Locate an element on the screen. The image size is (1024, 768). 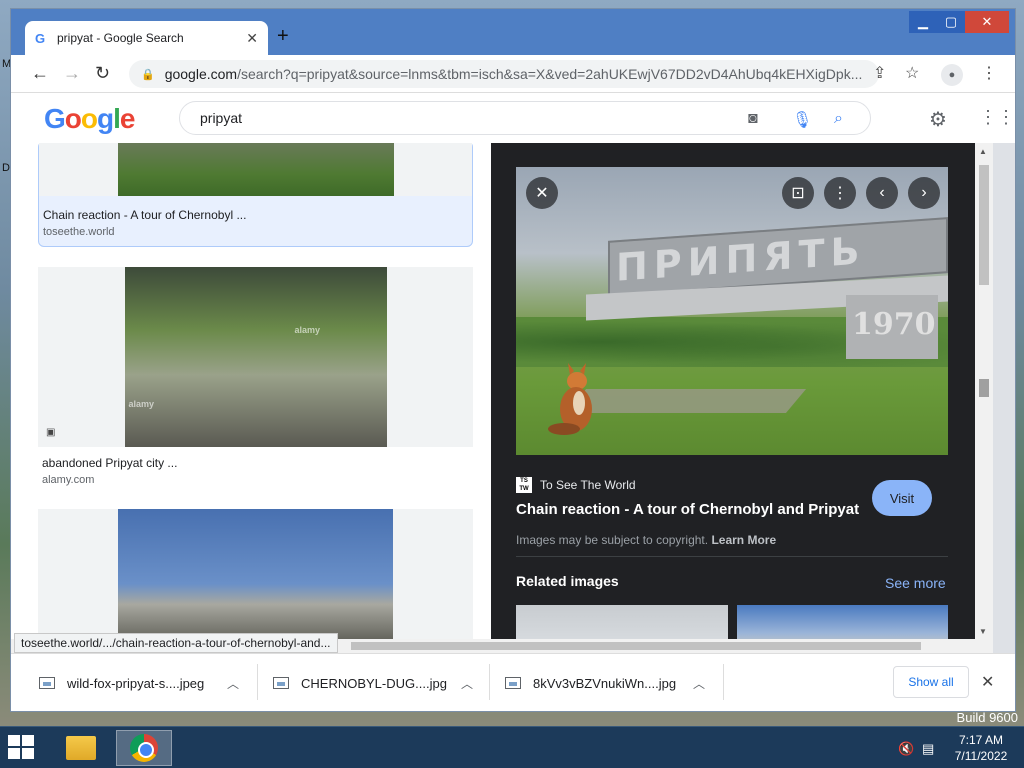
clock-date: 7/11/2022 is located at coordinates (981, 756).